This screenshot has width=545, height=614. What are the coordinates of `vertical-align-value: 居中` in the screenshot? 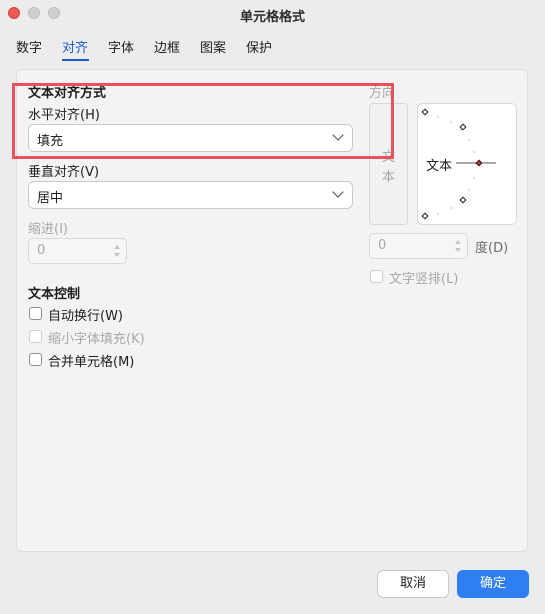 It's located at (50, 198).